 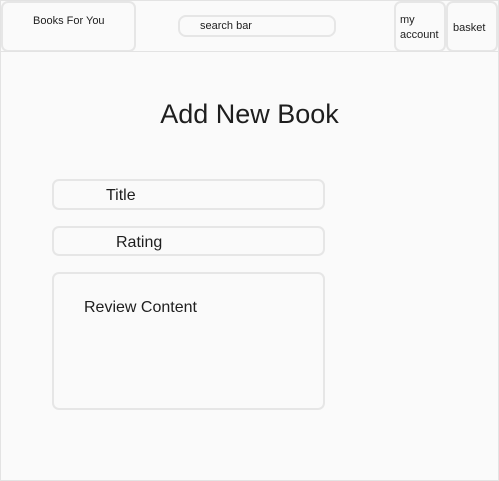 I want to click on search-placeholder: search bar, so click(x=226, y=26).